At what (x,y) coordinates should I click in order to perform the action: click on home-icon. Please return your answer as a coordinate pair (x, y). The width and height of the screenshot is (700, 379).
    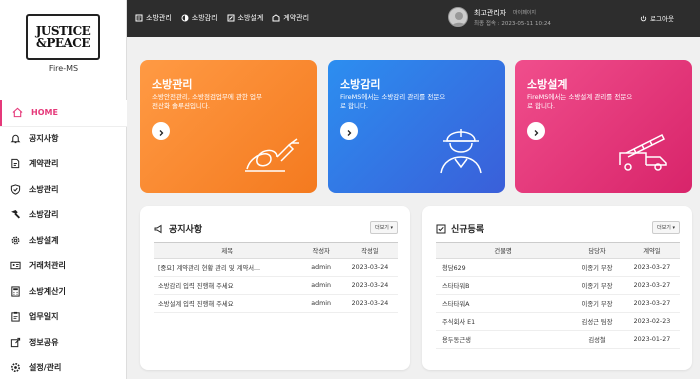
    Looking at the image, I should click on (17, 113).